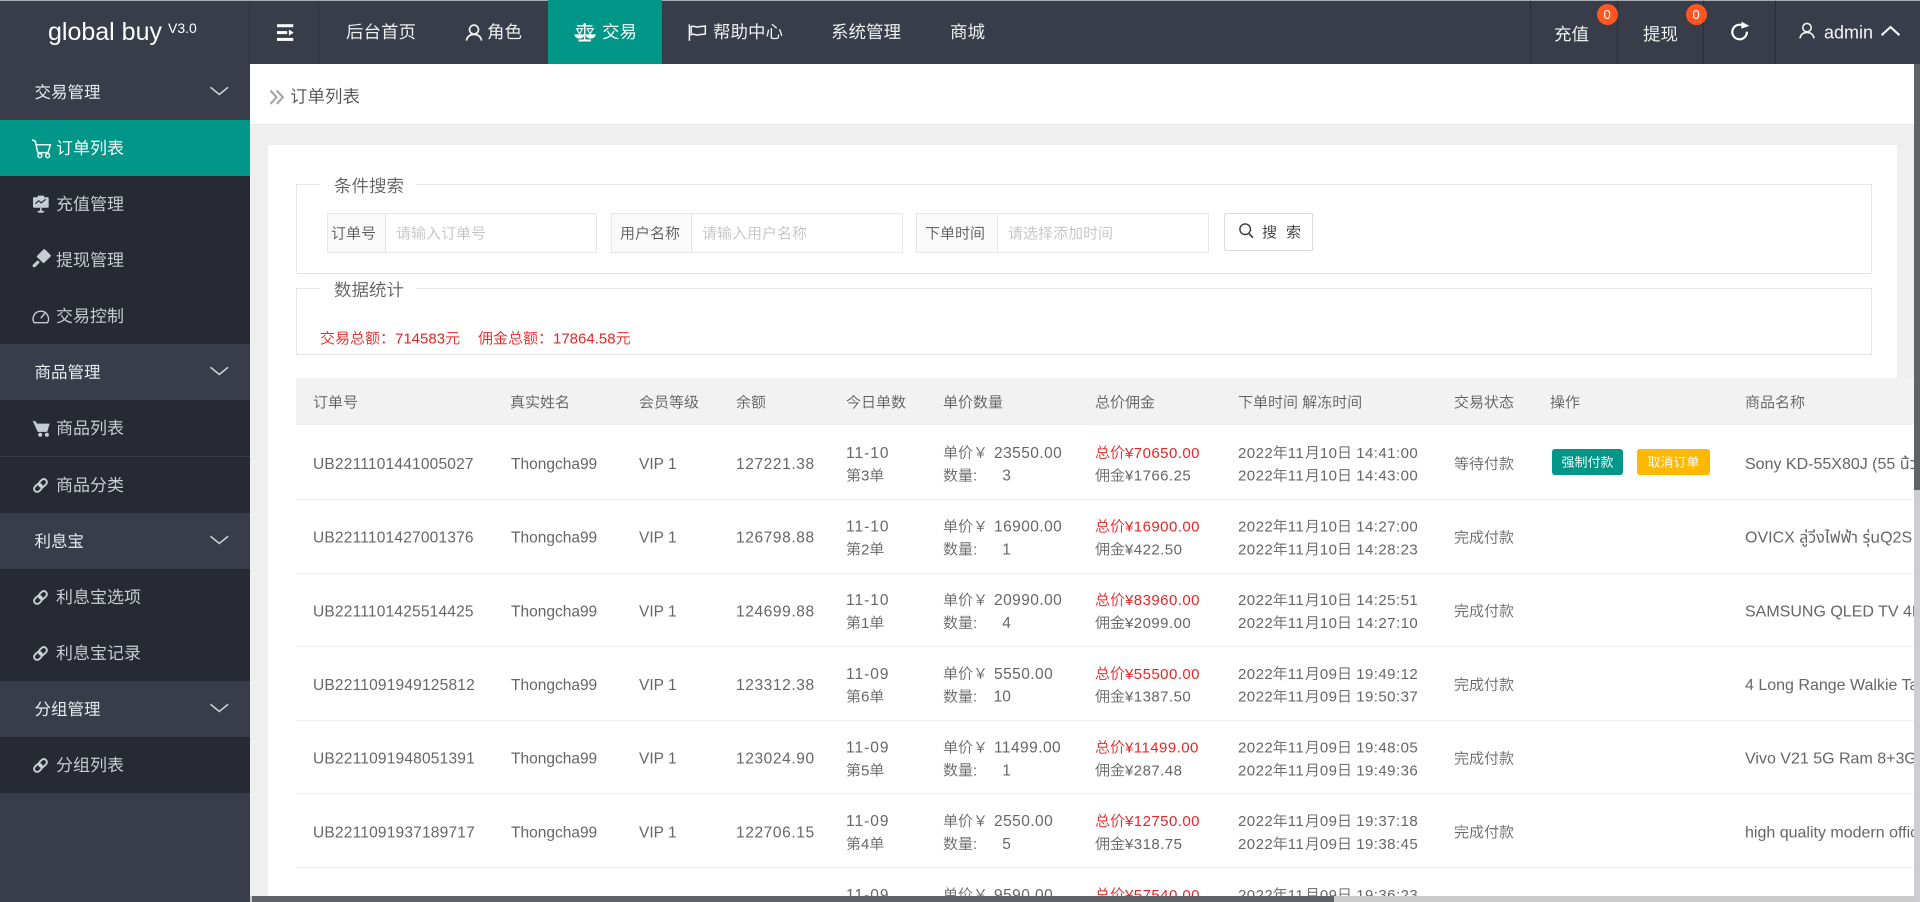 This screenshot has width=1920, height=902. What do you see at coordinates (1387, 821) in the screenshot?
I see `svg-text: 19:37:18` at bounding box center [1387, 821].